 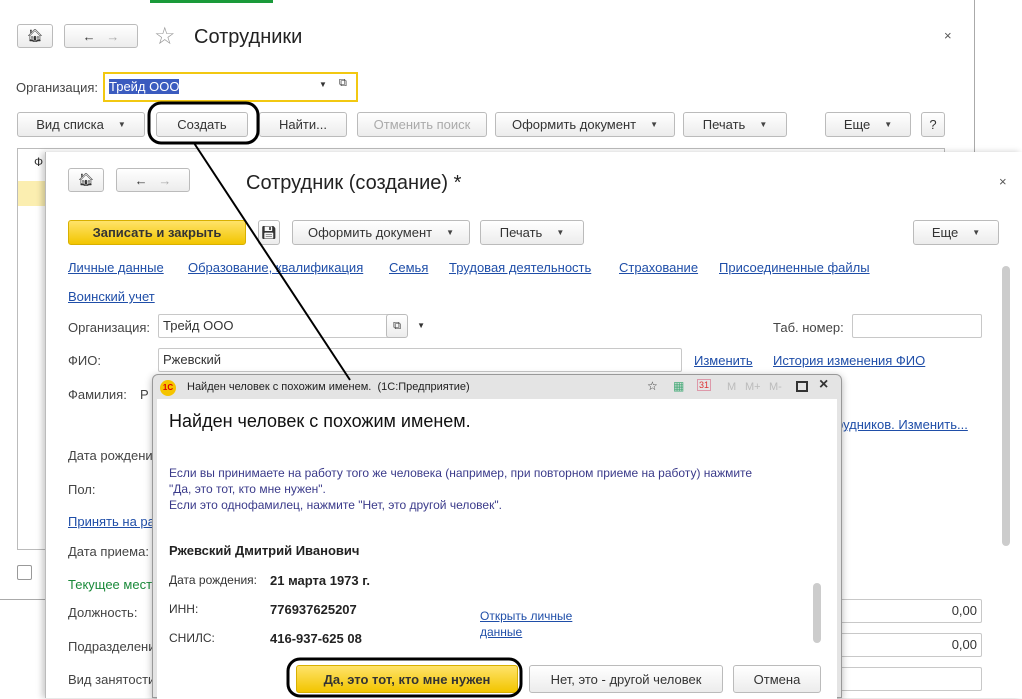 I want to click on annotation-arrow-line, so click(x=272, y=261).